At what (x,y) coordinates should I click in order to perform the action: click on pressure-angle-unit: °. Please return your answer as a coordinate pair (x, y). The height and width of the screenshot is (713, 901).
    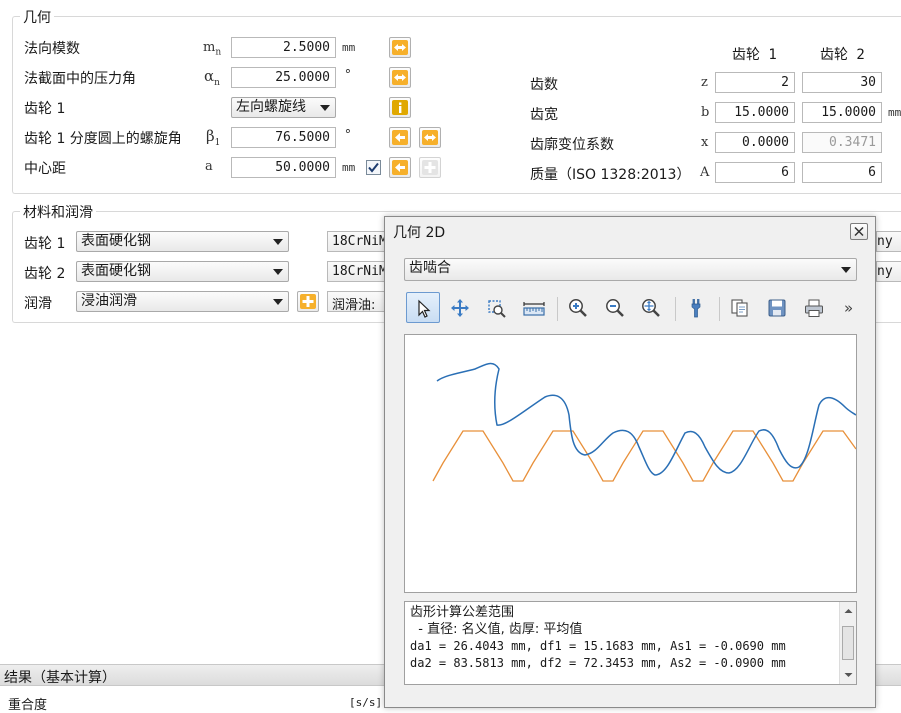
    Looking at the image, I should click on (348, 75).